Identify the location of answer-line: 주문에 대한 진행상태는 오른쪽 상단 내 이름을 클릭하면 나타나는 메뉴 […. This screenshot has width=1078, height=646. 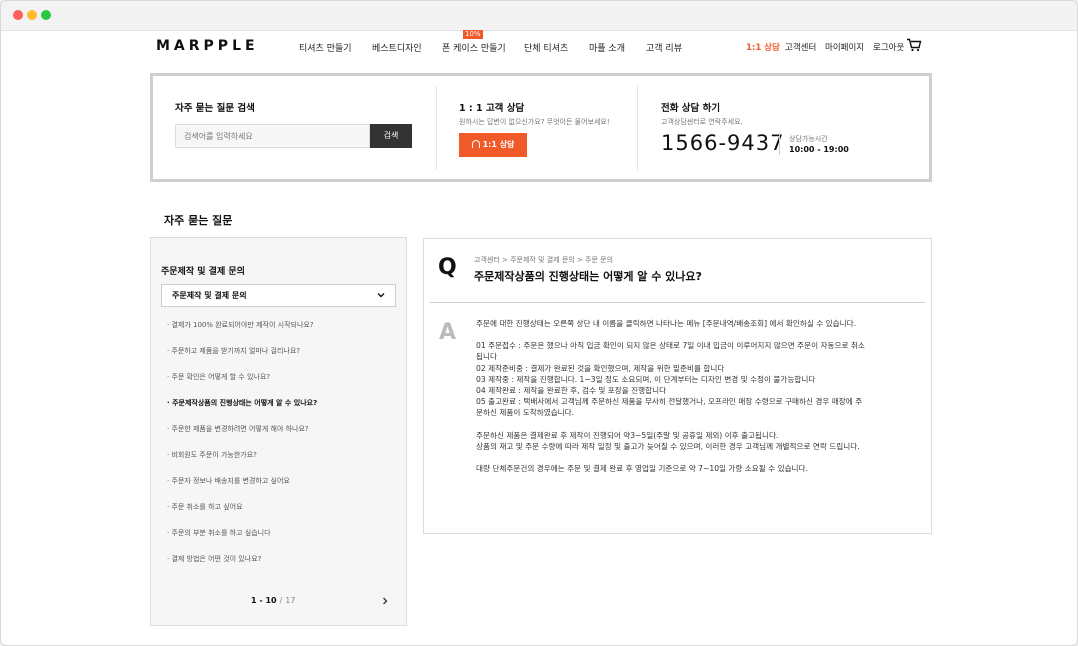
(666, 323).